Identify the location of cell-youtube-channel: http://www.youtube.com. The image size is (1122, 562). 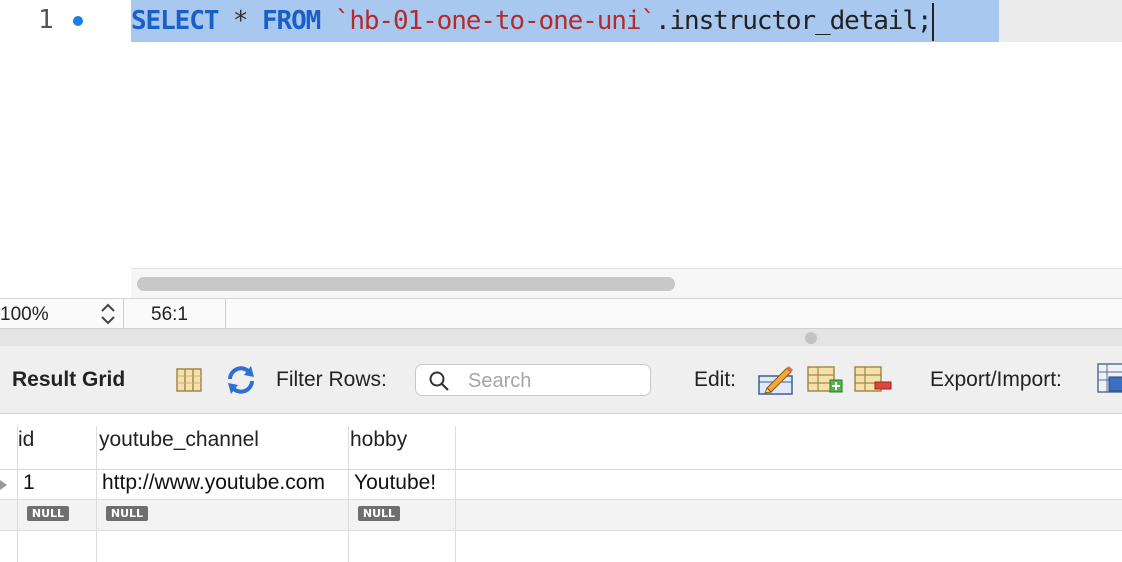
(213, 483).